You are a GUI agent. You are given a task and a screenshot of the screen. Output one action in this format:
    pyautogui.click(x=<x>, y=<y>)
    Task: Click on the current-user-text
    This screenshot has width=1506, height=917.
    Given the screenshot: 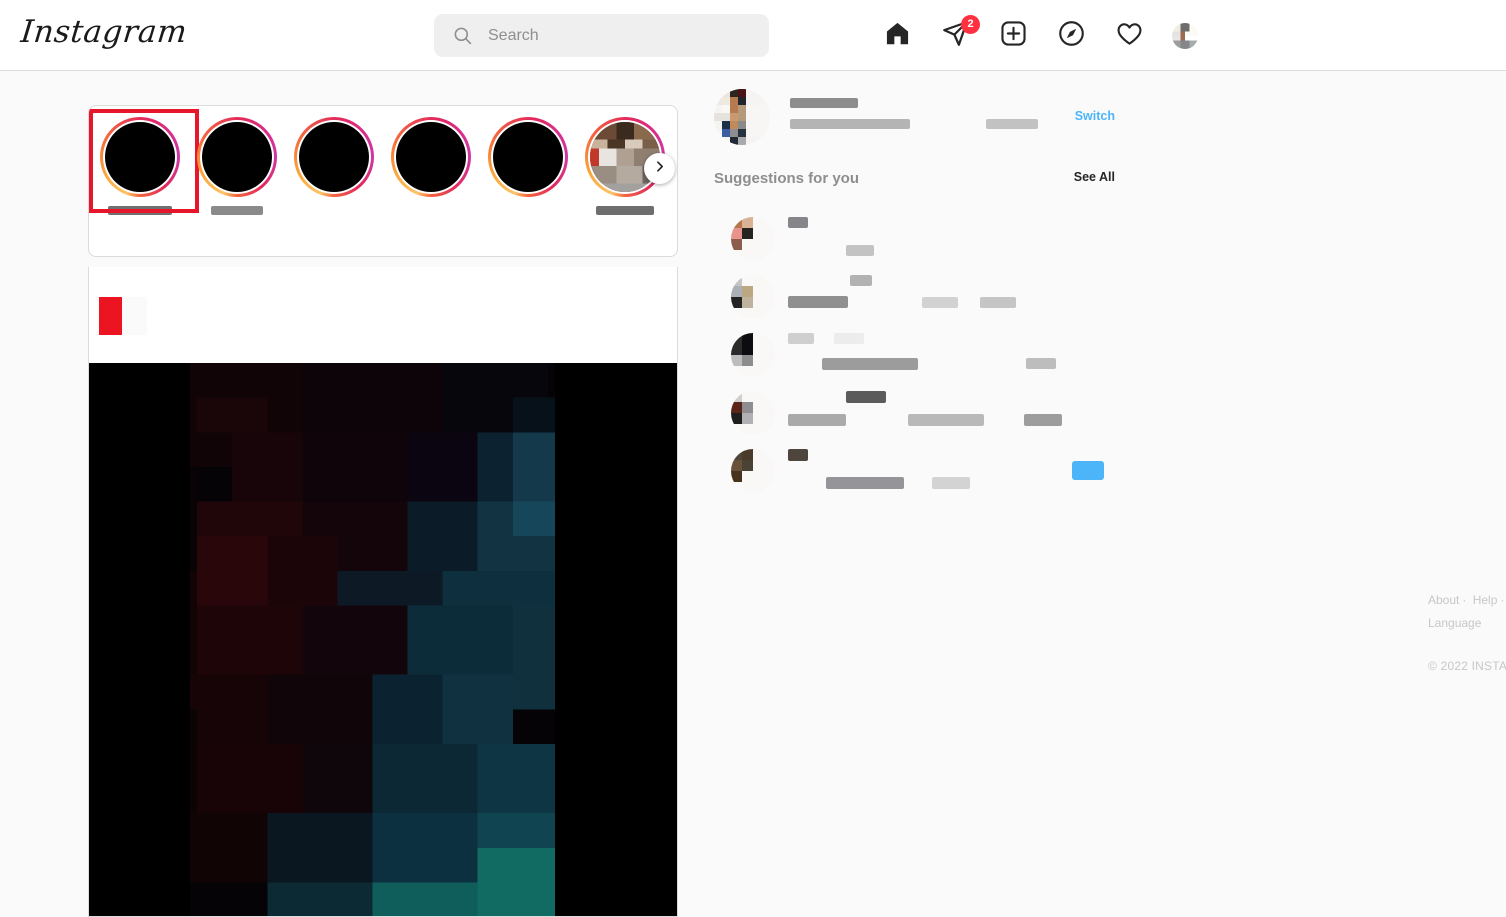 What is the action you would take?
    pyautogui.click(x=920, y=113)
    